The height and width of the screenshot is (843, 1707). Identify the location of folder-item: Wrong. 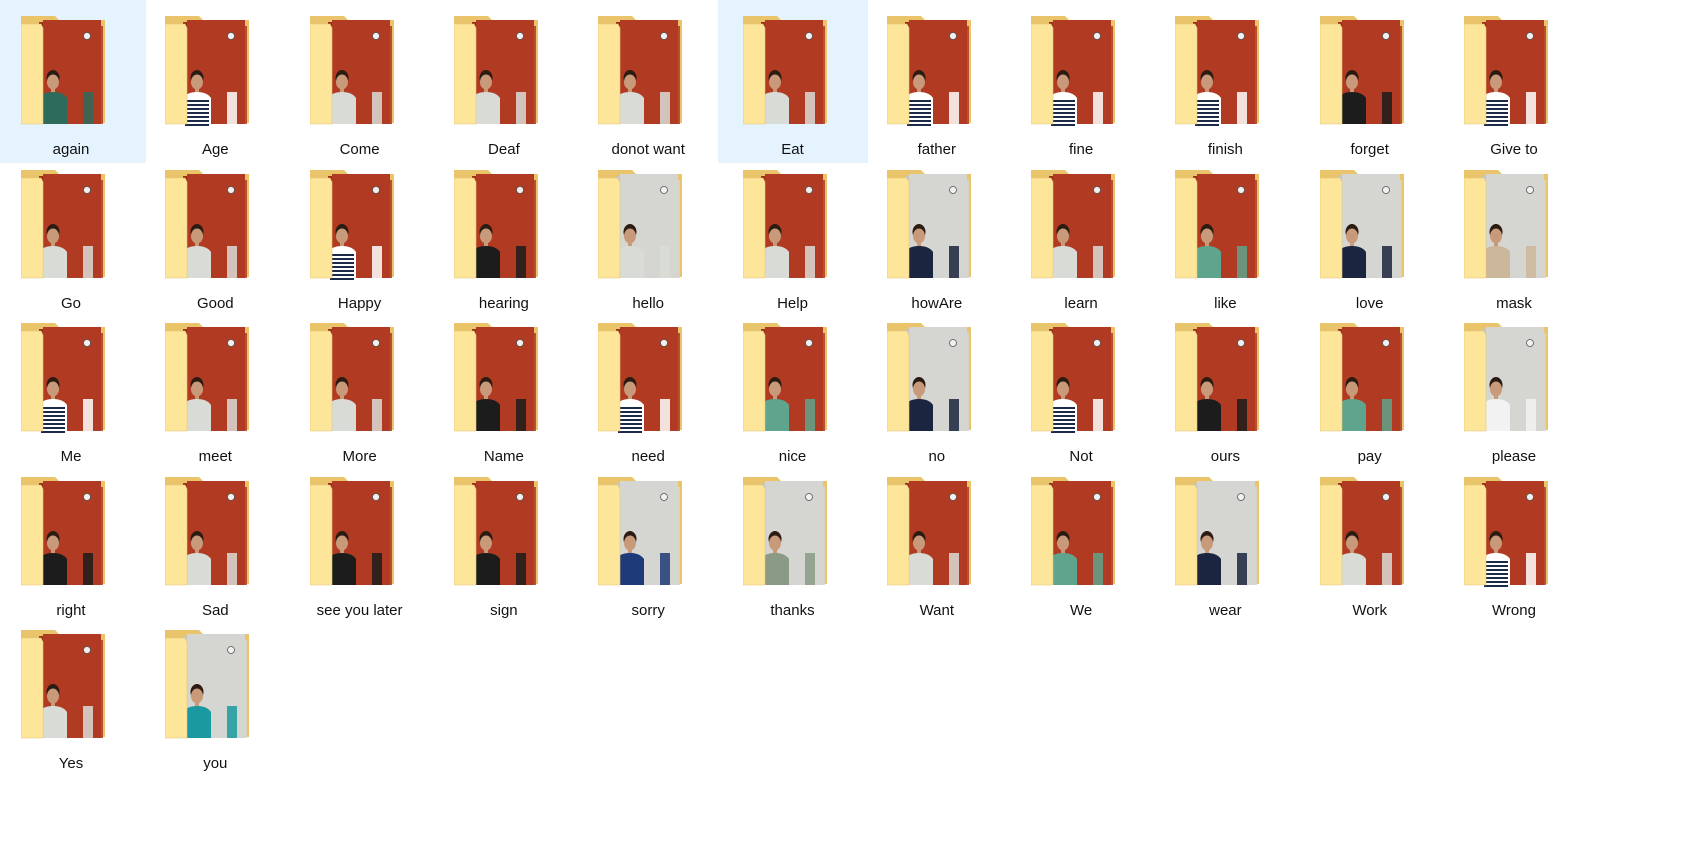
(1514, 542).